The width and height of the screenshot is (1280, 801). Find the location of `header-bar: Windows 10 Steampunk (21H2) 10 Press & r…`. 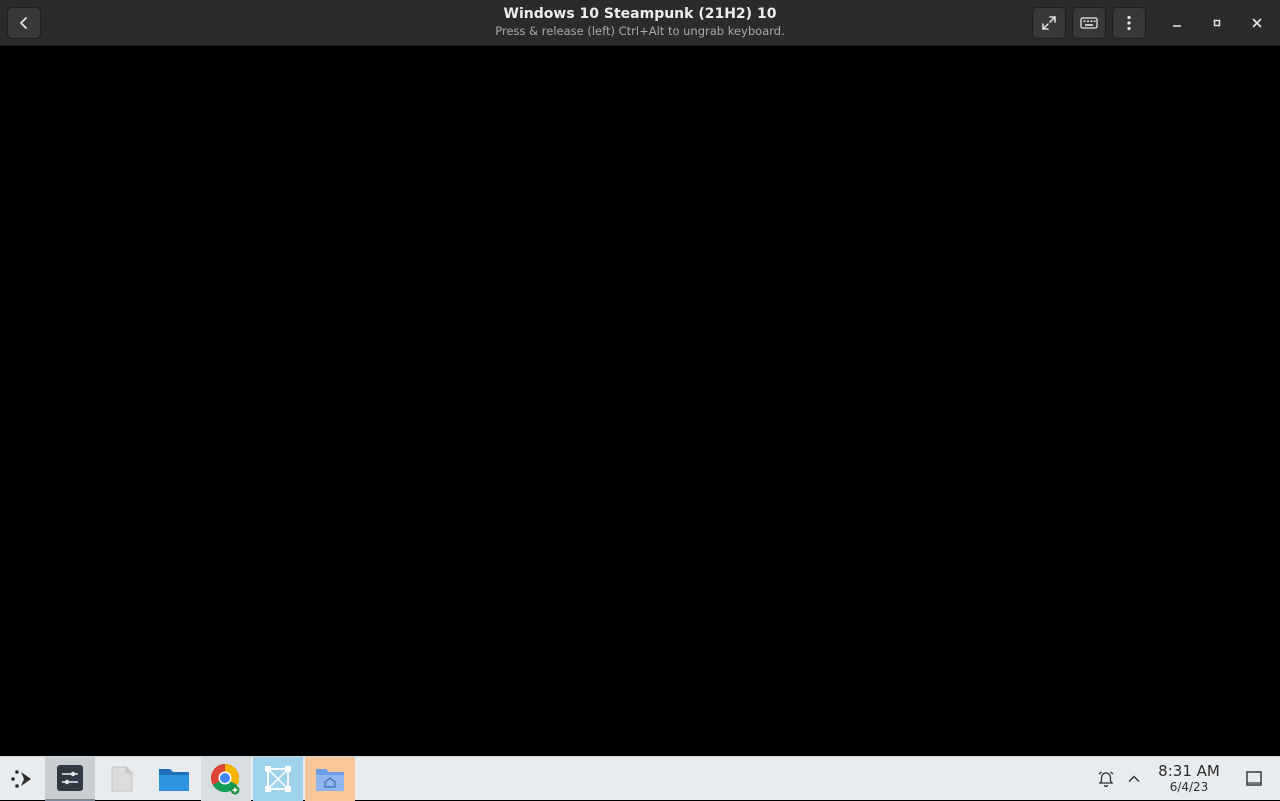

header-bar: Windows 10 Steampunk (21H2) 10 Press & r… is located at coordinates (640, 23).